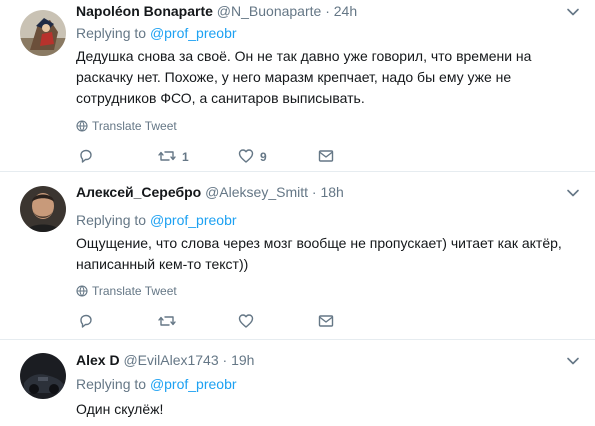 Image resolution: width=595 pixels, height=426 pixels. I want to click on user-handle: @EvilAlex1743, so click(170, 360).